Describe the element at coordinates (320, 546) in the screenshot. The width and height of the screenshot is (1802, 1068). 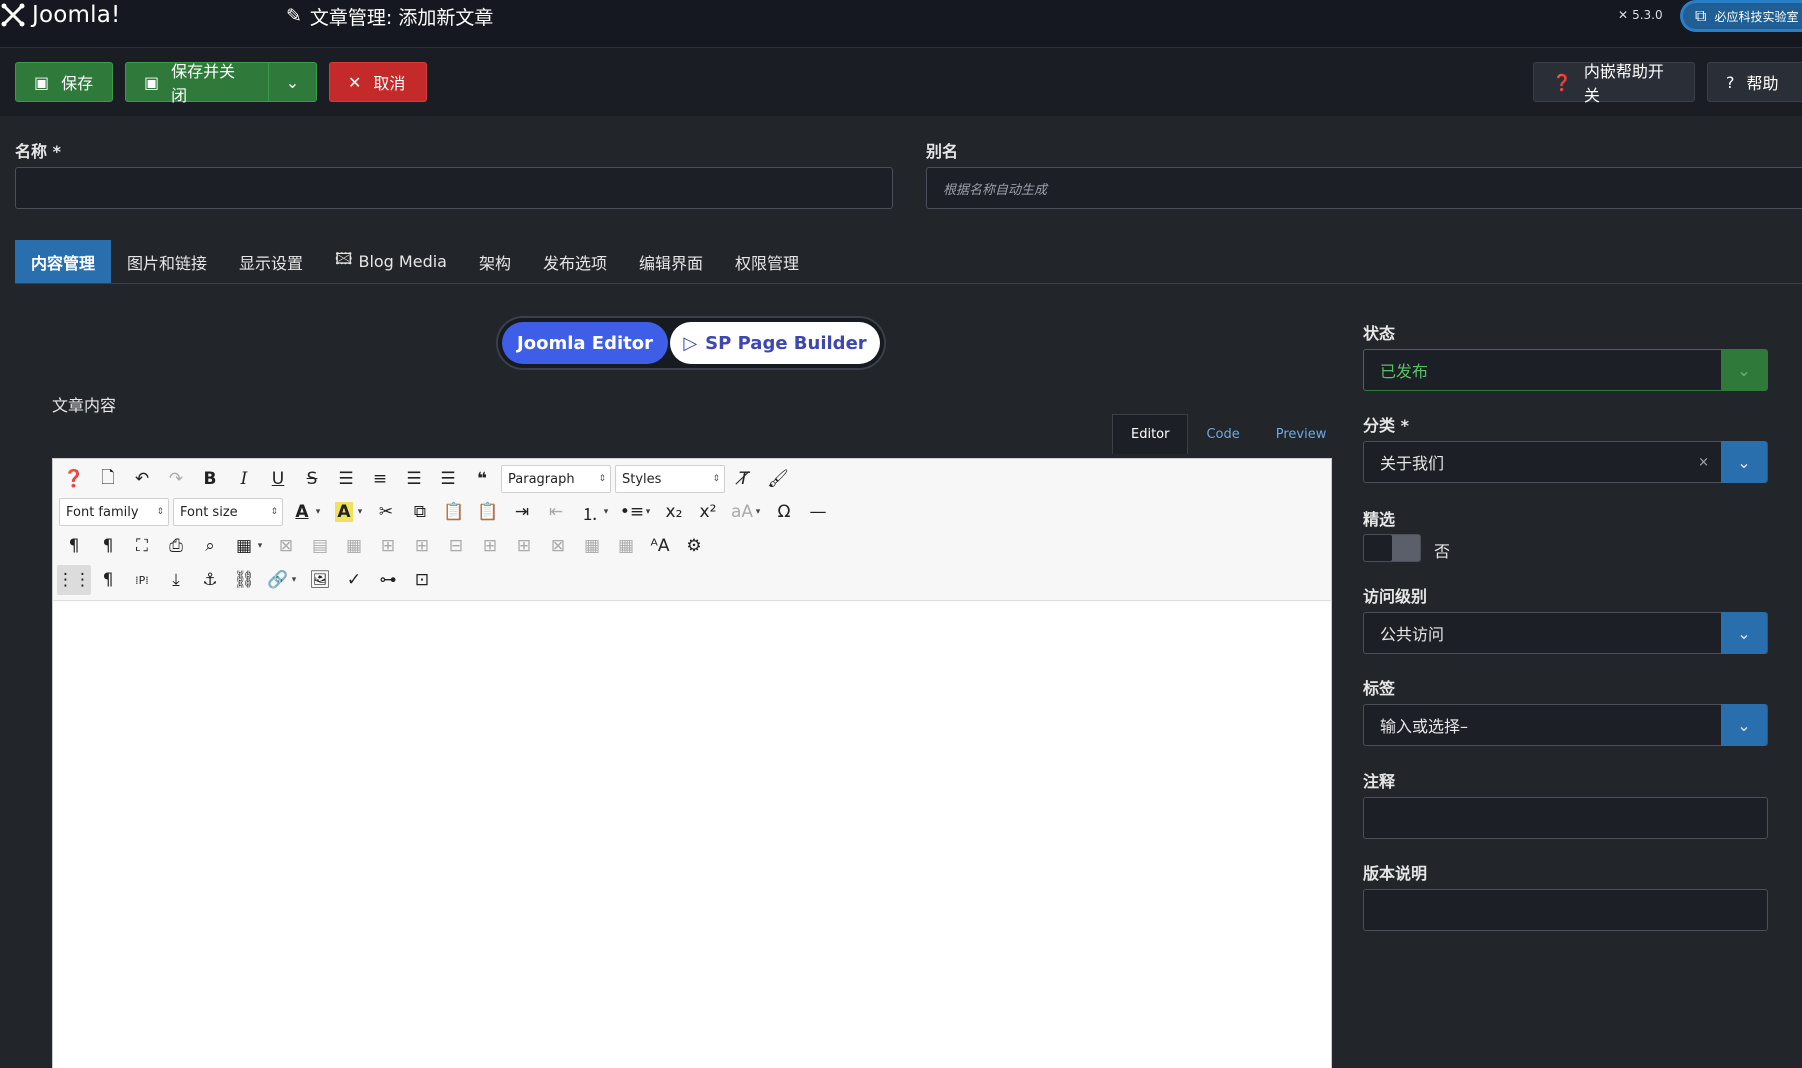
I see `row-props-icon: ▤` at that location.